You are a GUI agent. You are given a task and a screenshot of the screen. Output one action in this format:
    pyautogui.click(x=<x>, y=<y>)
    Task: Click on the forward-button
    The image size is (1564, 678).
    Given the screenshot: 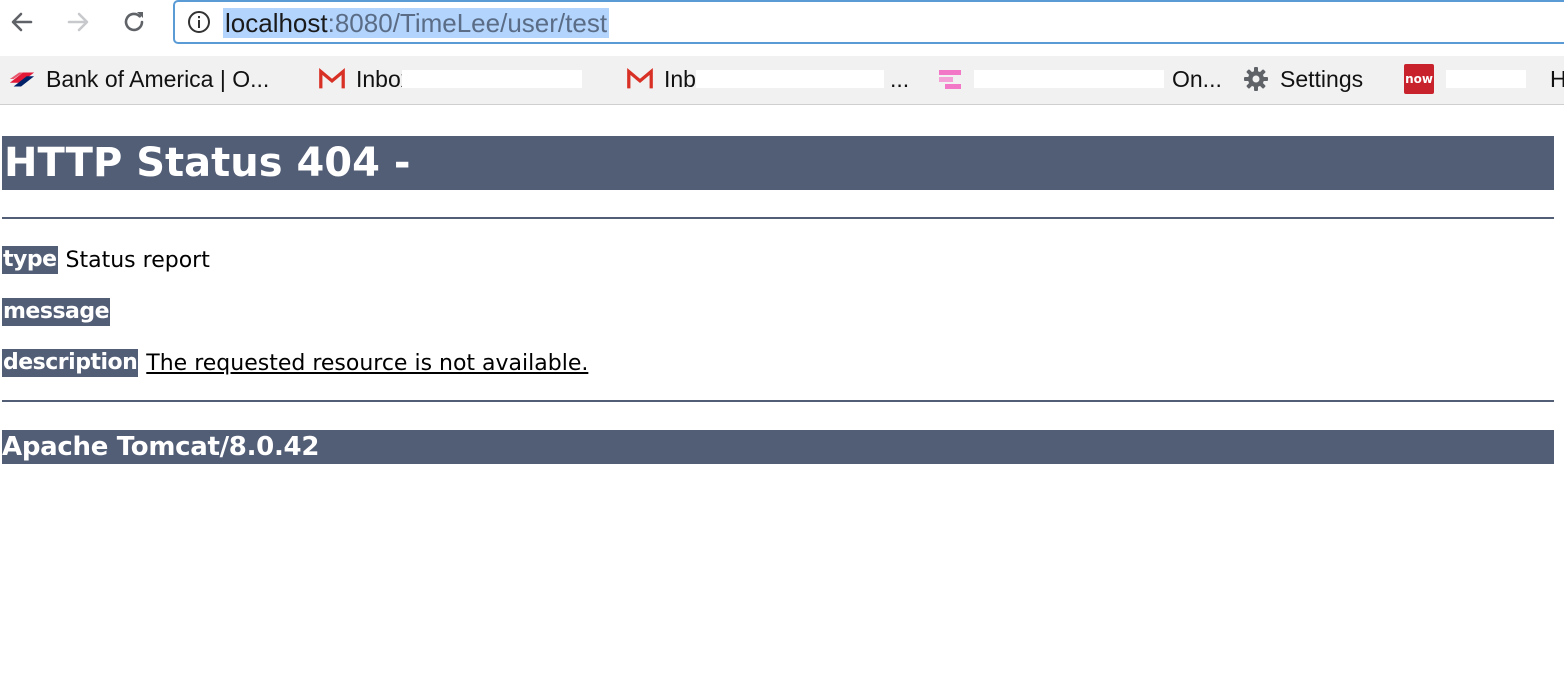 What is the action you would take?
    pyautogui.click(x=78, y=22)
    